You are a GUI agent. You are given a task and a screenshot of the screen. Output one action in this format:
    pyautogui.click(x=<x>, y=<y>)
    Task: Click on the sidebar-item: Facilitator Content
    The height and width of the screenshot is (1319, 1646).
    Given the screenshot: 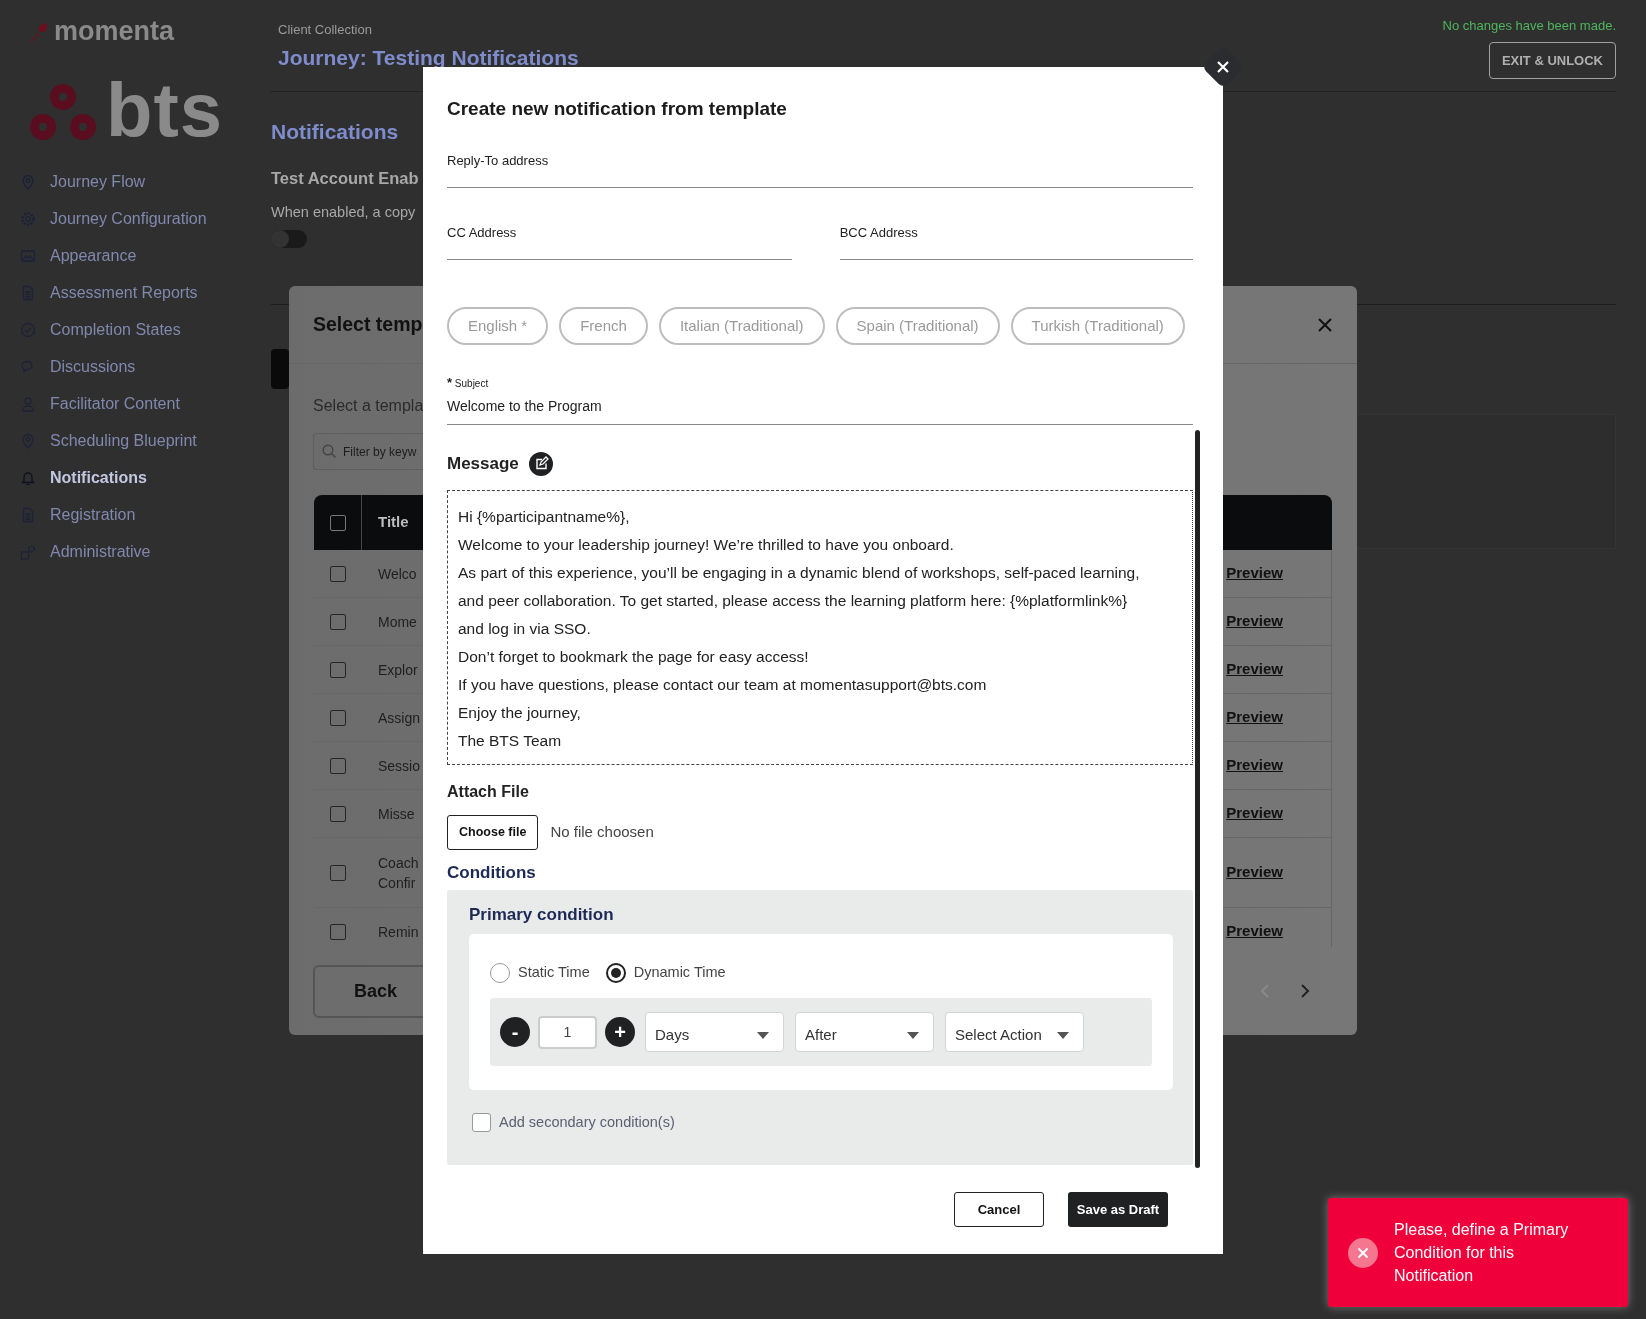 What is the action you would take?
    pyautogui.click(x=100, y=403)
    